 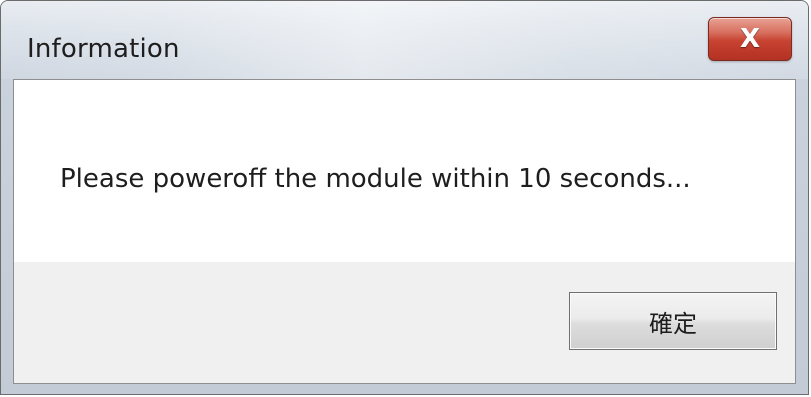 What do you see at coordinates (103, 49) in the screenshot?
I see `window-title: Information` at bounding box center [103, 49].